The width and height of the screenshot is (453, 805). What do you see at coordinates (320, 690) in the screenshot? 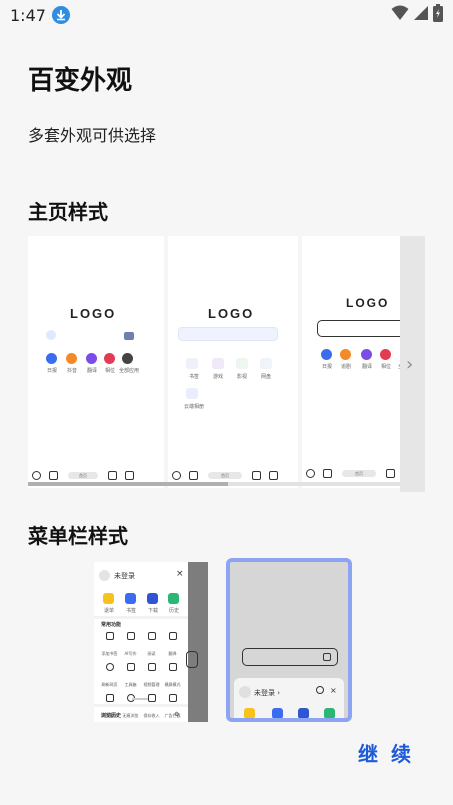
I see `settings-icon` at bounding box center [320, 690].